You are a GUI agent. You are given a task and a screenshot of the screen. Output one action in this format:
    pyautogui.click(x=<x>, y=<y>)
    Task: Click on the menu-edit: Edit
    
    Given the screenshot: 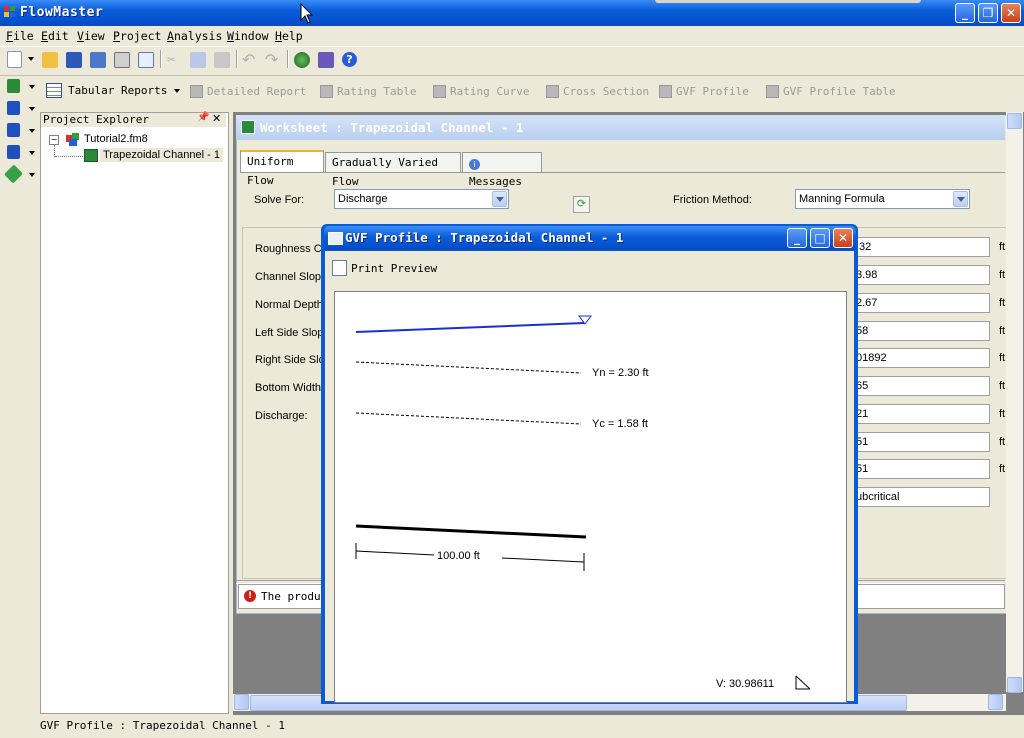 What is the action you would take?
    pyautogui.click(x=55, y=36)
    